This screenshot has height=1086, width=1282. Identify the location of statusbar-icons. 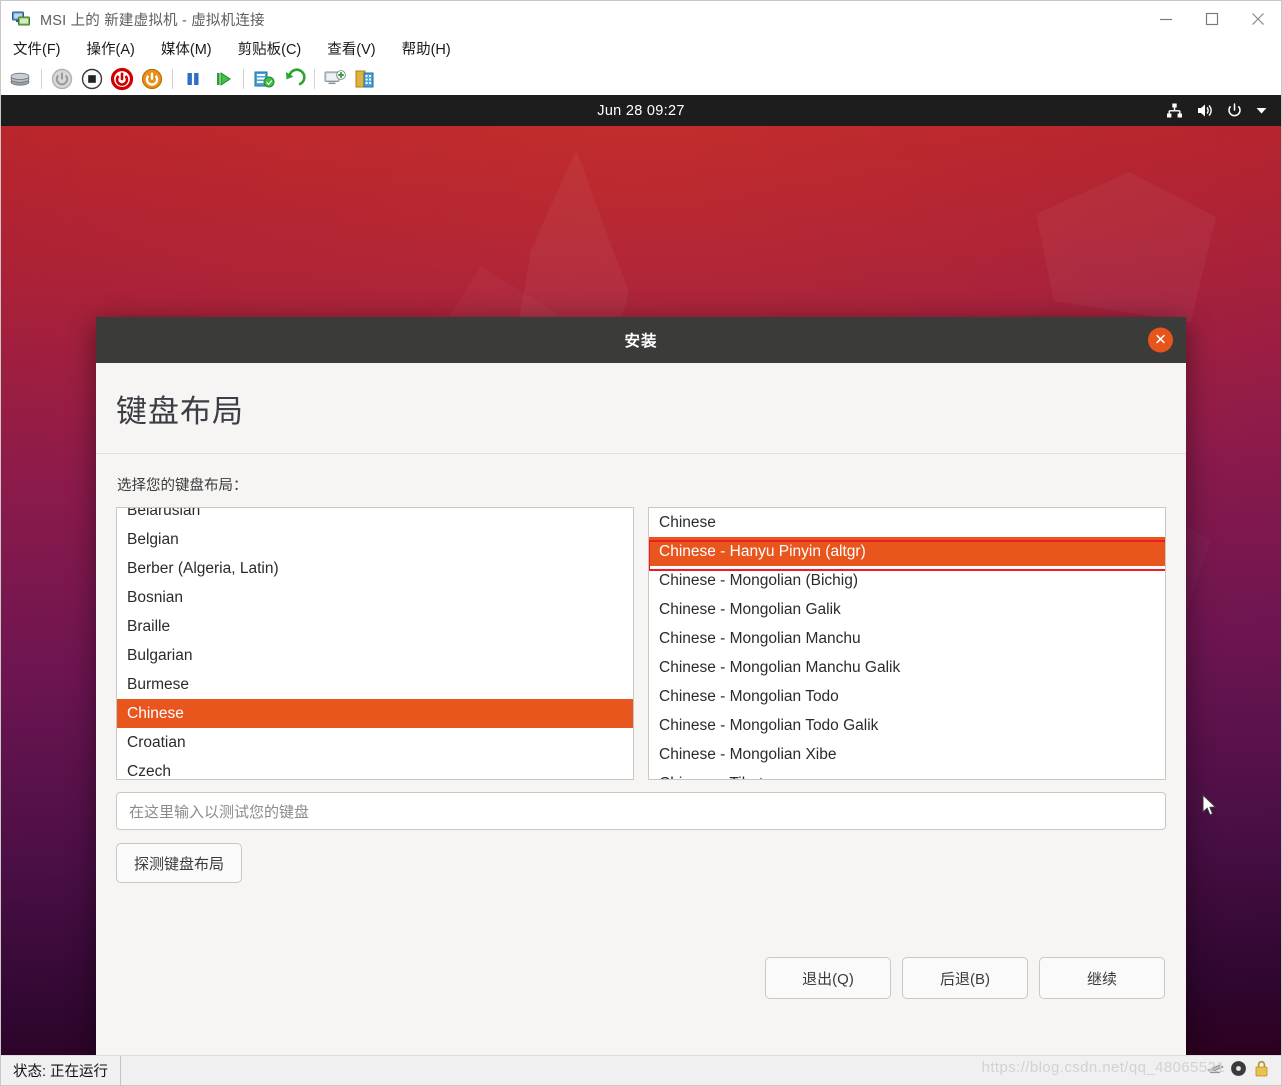
(1243, 1071).